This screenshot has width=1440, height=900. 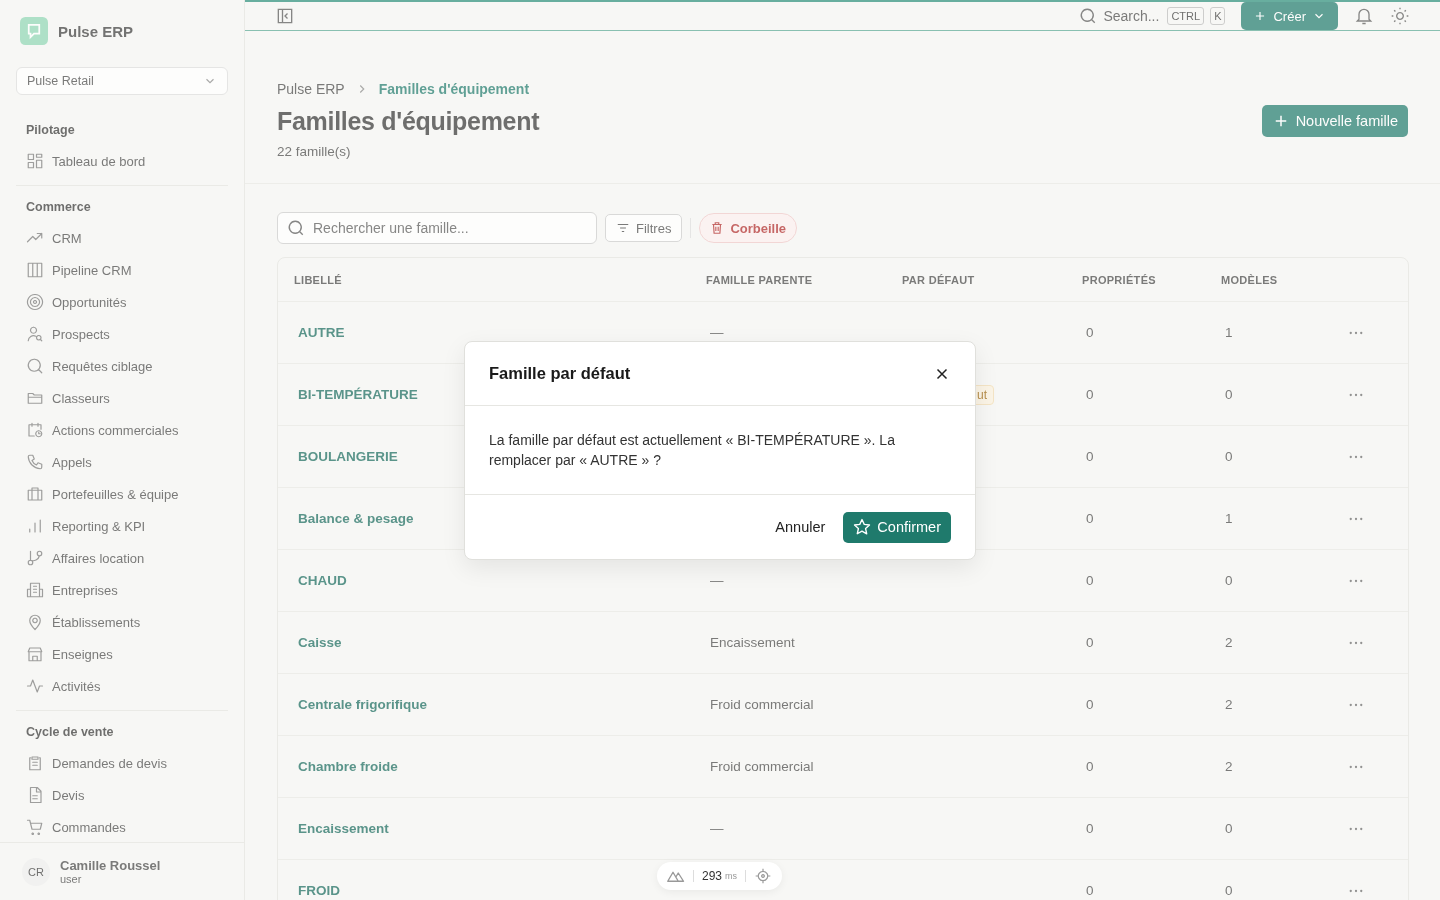 I want to click on briefcase-icon, so click(x=35, y=494).